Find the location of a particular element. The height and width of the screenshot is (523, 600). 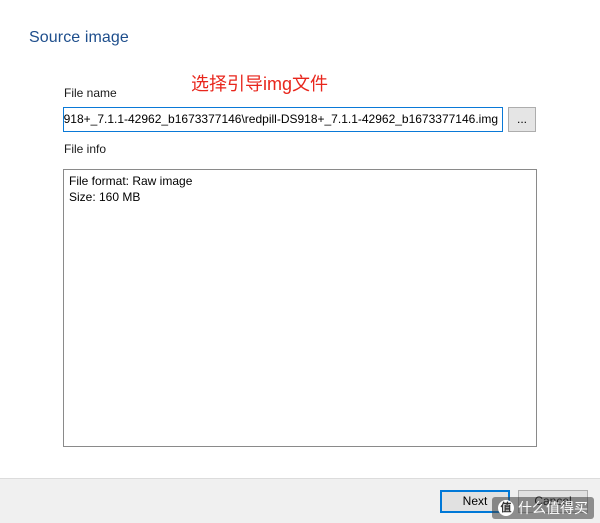

file-info-size: Size: 160 MB is located at coordinates (105, 197).